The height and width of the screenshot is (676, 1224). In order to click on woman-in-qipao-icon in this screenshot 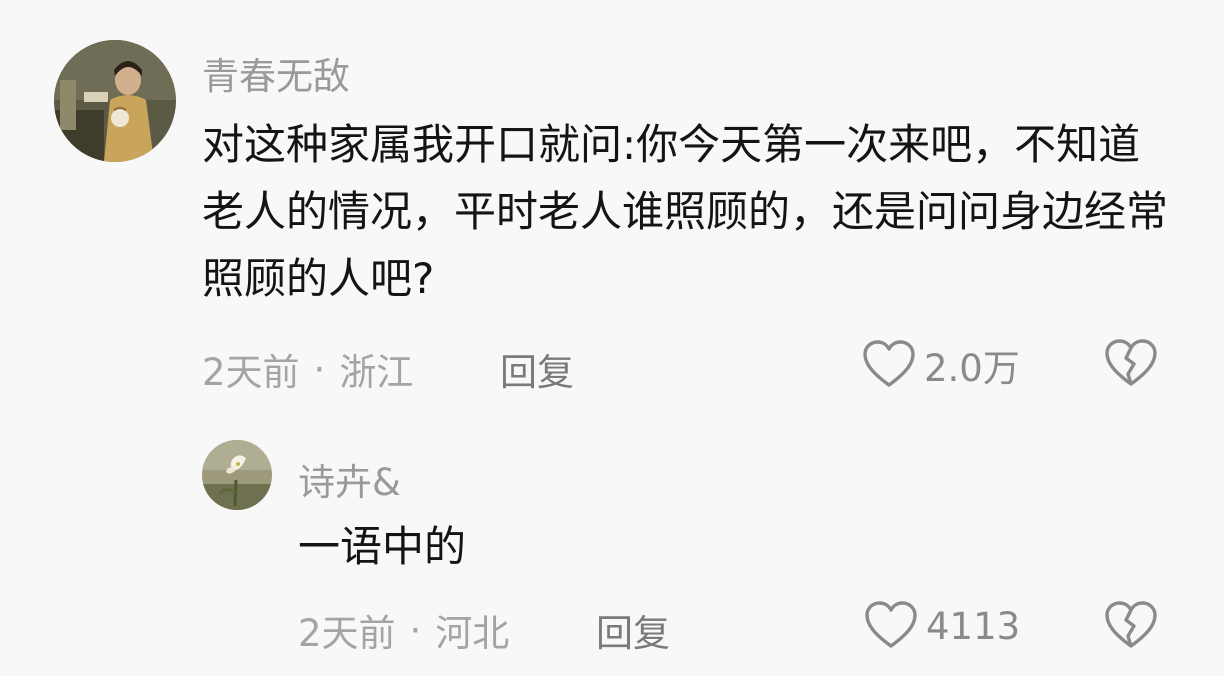, I will do `click(115, 101)`.